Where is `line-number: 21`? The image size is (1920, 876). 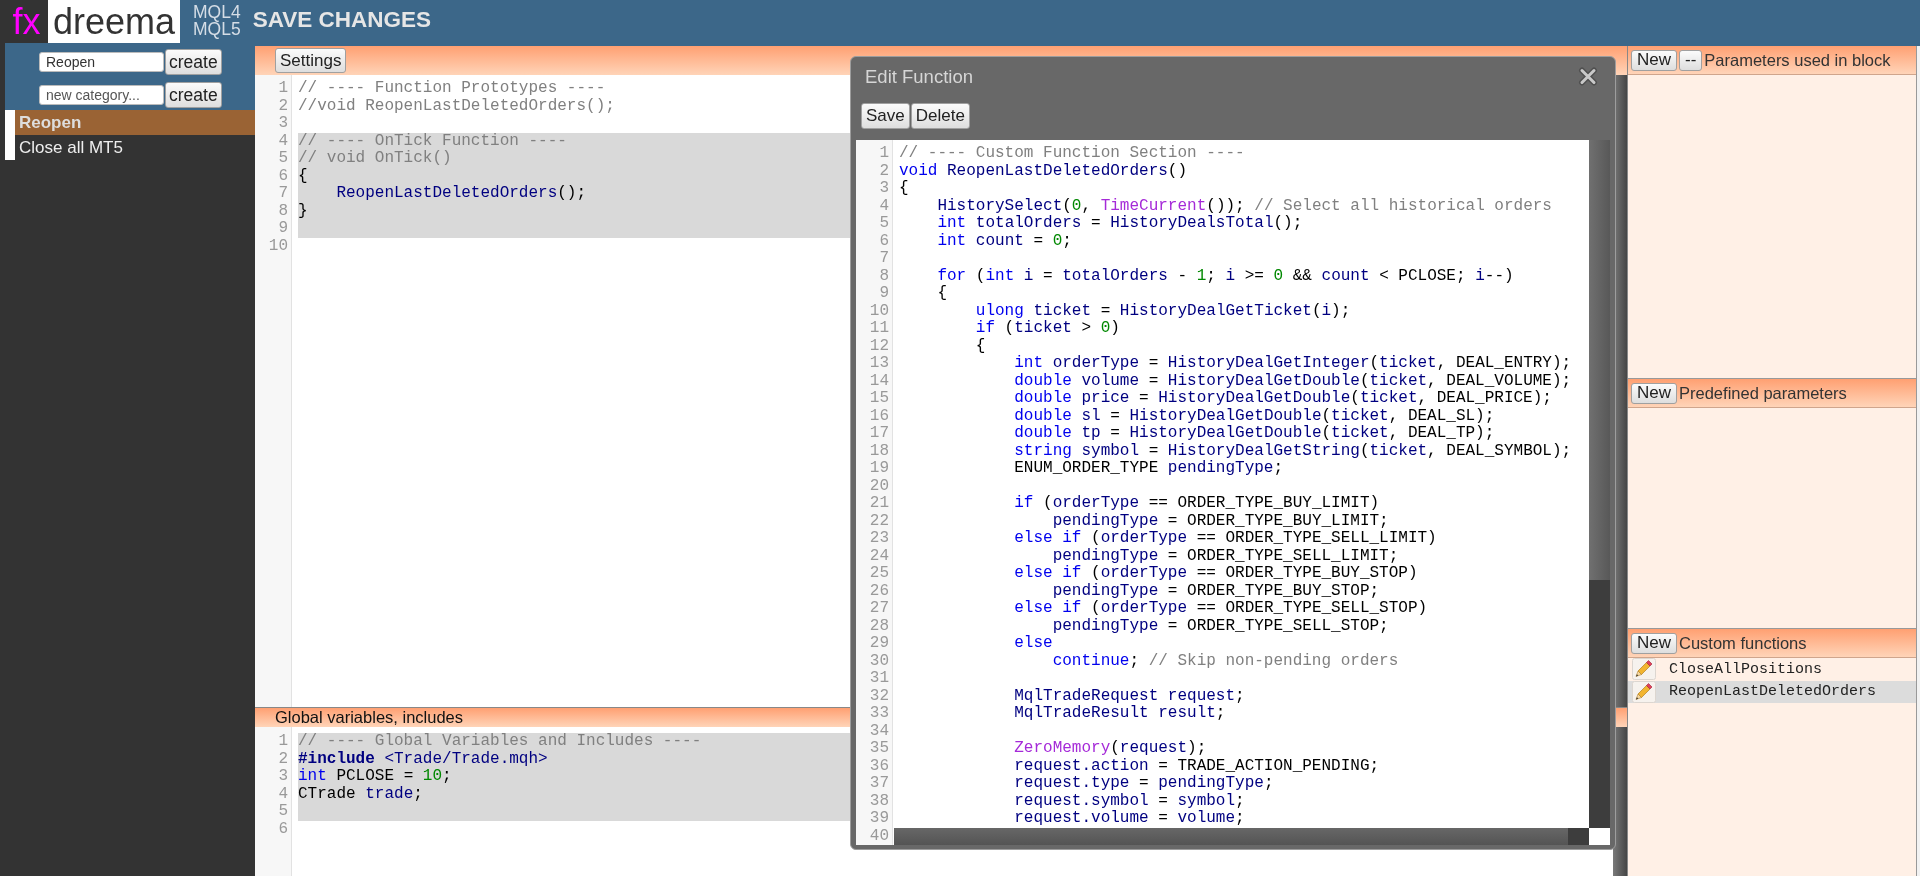 line-number: 21 is located at coordinates (879, 503).